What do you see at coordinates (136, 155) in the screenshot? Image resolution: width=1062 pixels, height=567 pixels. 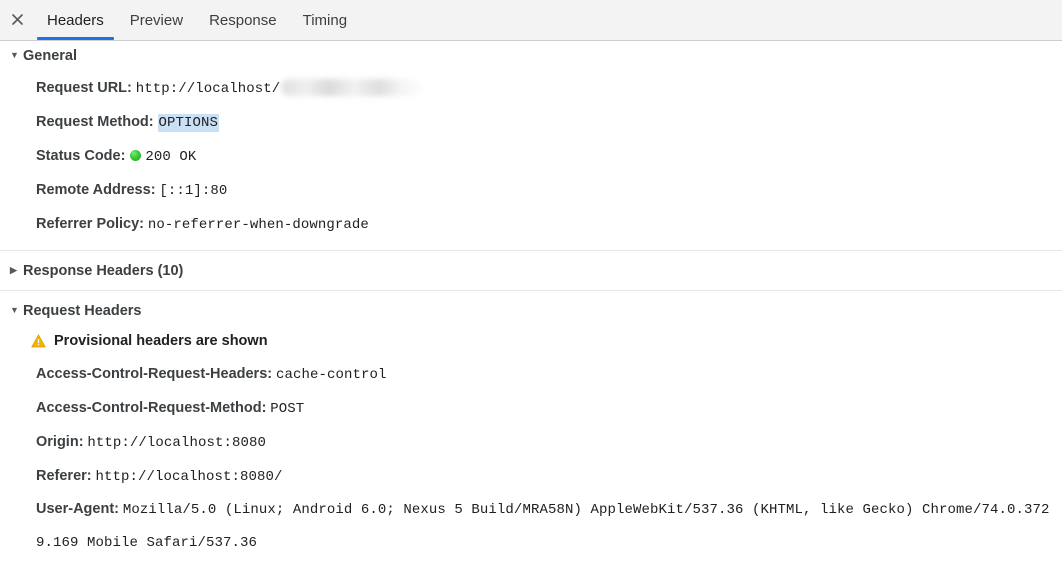 I see `status-ok-dot-icon` at bounding box center [136, 155].